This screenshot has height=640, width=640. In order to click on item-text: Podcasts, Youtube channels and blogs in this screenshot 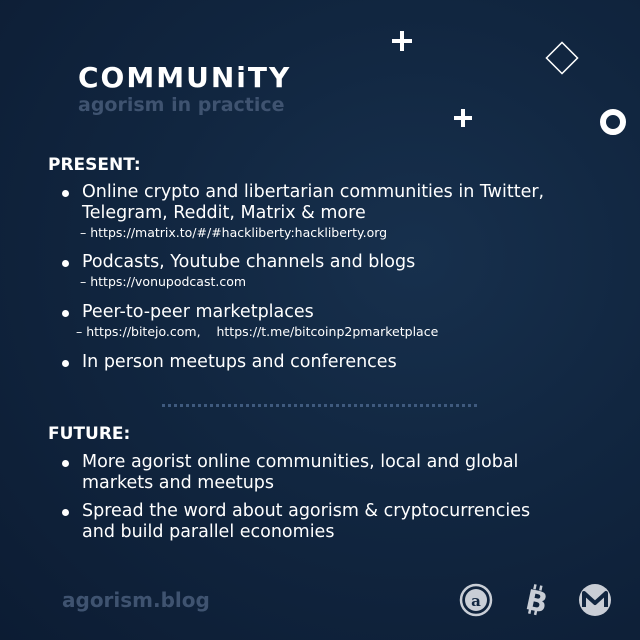, I will do `click(249, 262)`.